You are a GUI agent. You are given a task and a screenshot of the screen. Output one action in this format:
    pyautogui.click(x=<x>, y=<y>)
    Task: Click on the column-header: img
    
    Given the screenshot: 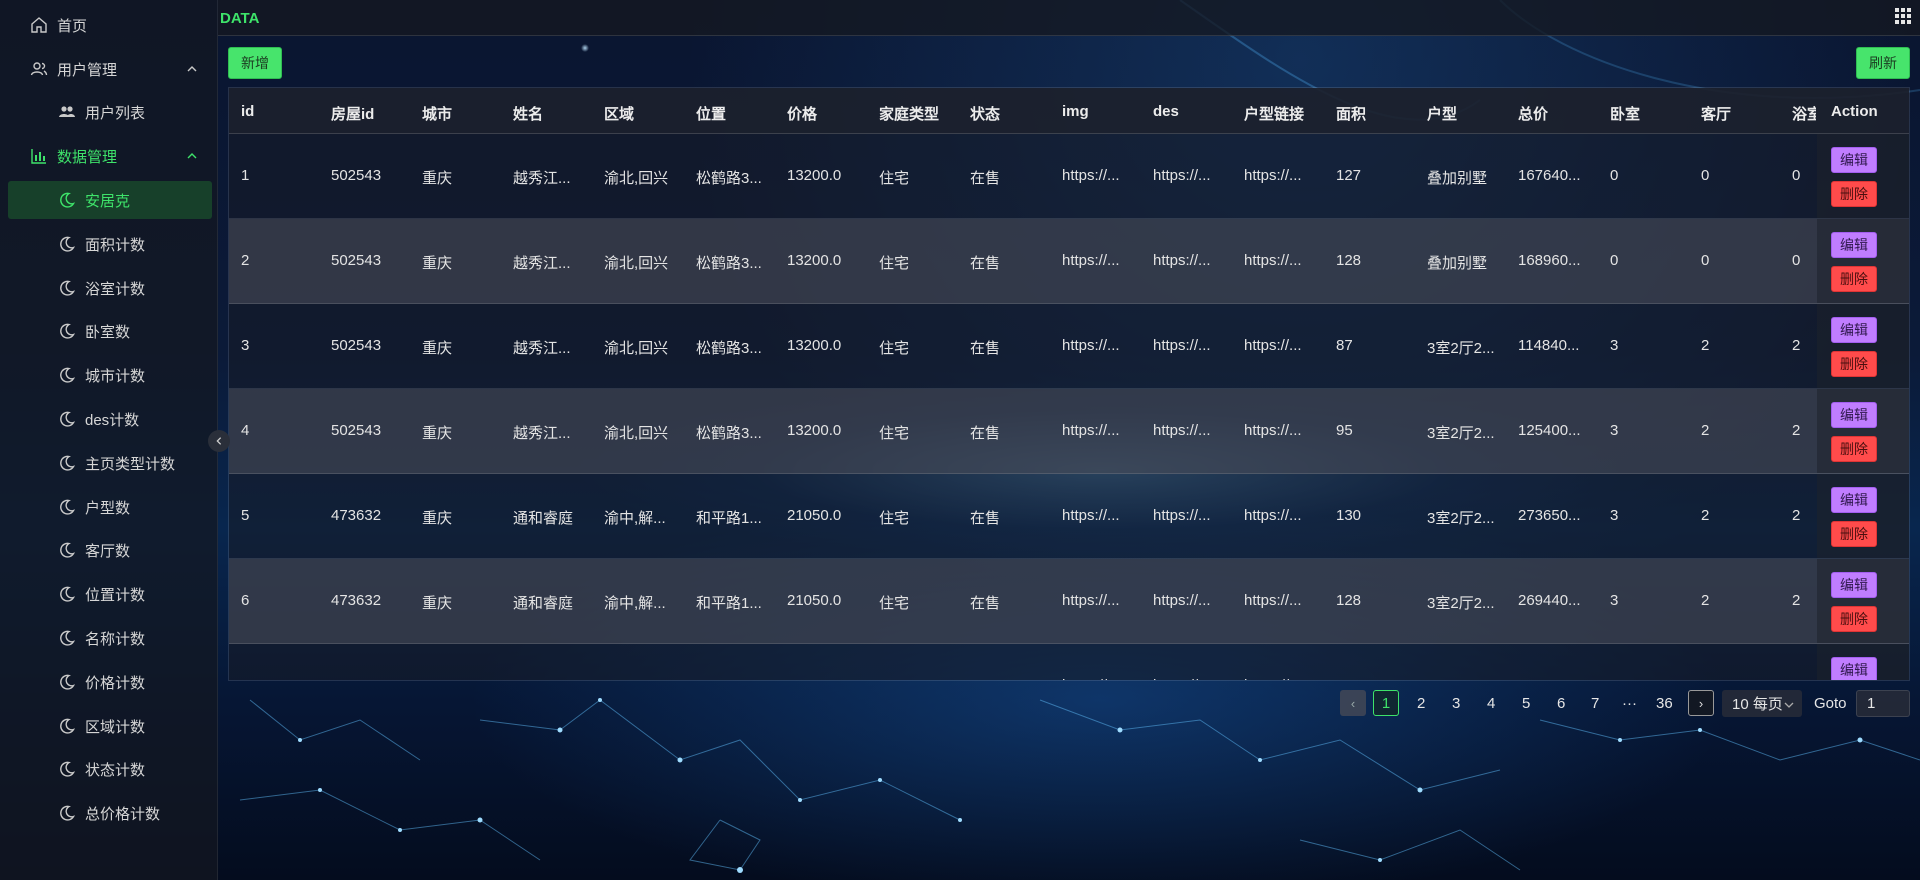 What is the action you would take?
    pyautogui.click(x=1075, y=111)
    